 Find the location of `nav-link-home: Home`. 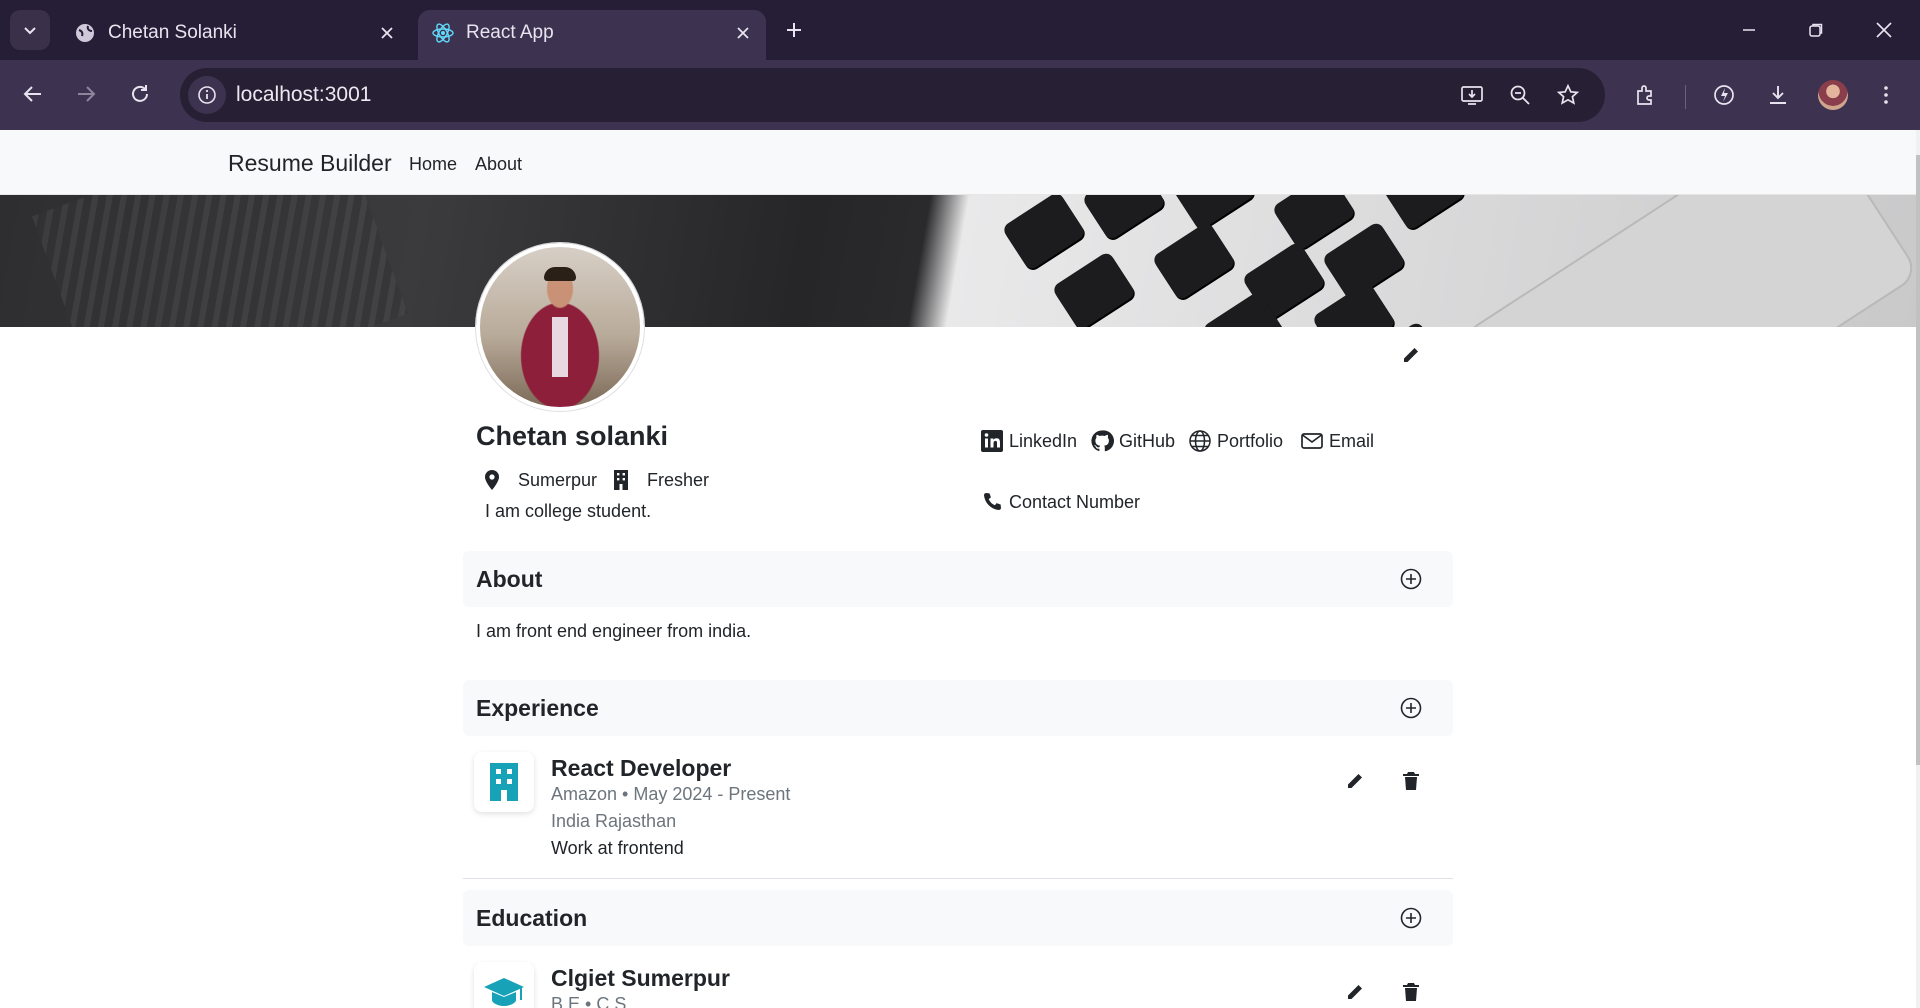

nav-link-home: Home is located at coordinates (433, 164).